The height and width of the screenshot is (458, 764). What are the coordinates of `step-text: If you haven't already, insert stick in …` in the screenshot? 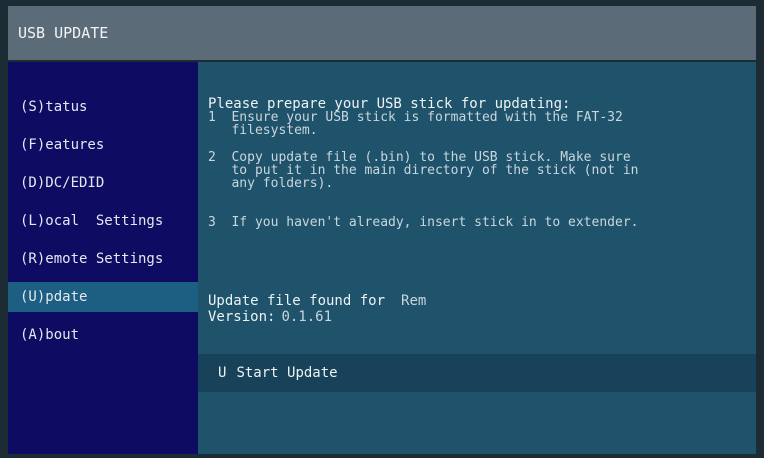 It's located at (435, 222).